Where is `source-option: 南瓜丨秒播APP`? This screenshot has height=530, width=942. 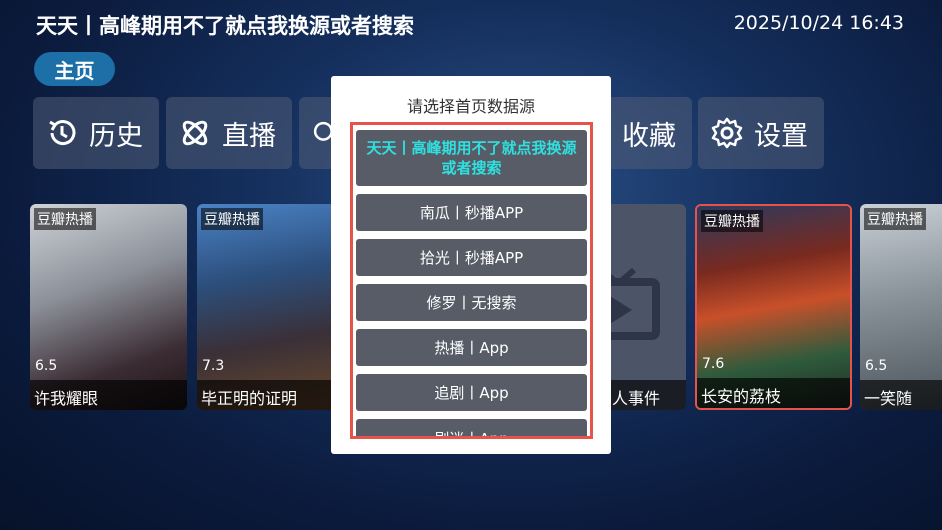
source-option: 南瓜丨秒播APP is located at coordinates (471, 212).